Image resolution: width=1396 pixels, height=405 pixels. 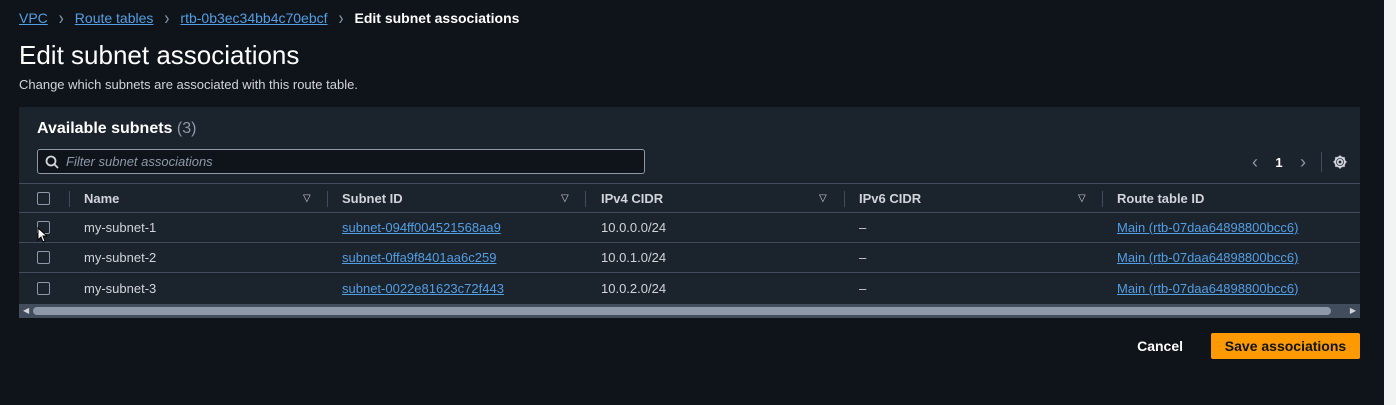 I want to click on column-header-ipv6-cidr: IPv6 CIDR, so click(x=890, y=198).